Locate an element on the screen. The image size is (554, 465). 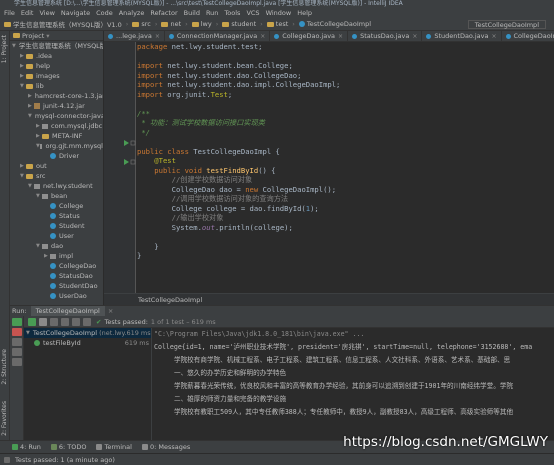
project-tool-button: 1: Project is located at coordinates (4, 49).